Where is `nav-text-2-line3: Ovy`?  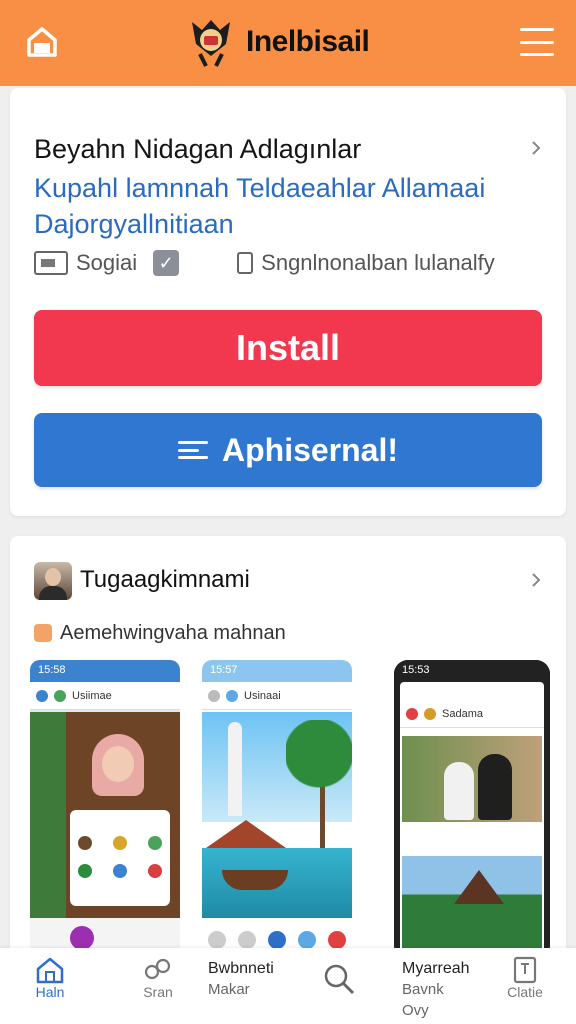 nav-text-2-line3: Ovy is located at coordinates (415, 1010).